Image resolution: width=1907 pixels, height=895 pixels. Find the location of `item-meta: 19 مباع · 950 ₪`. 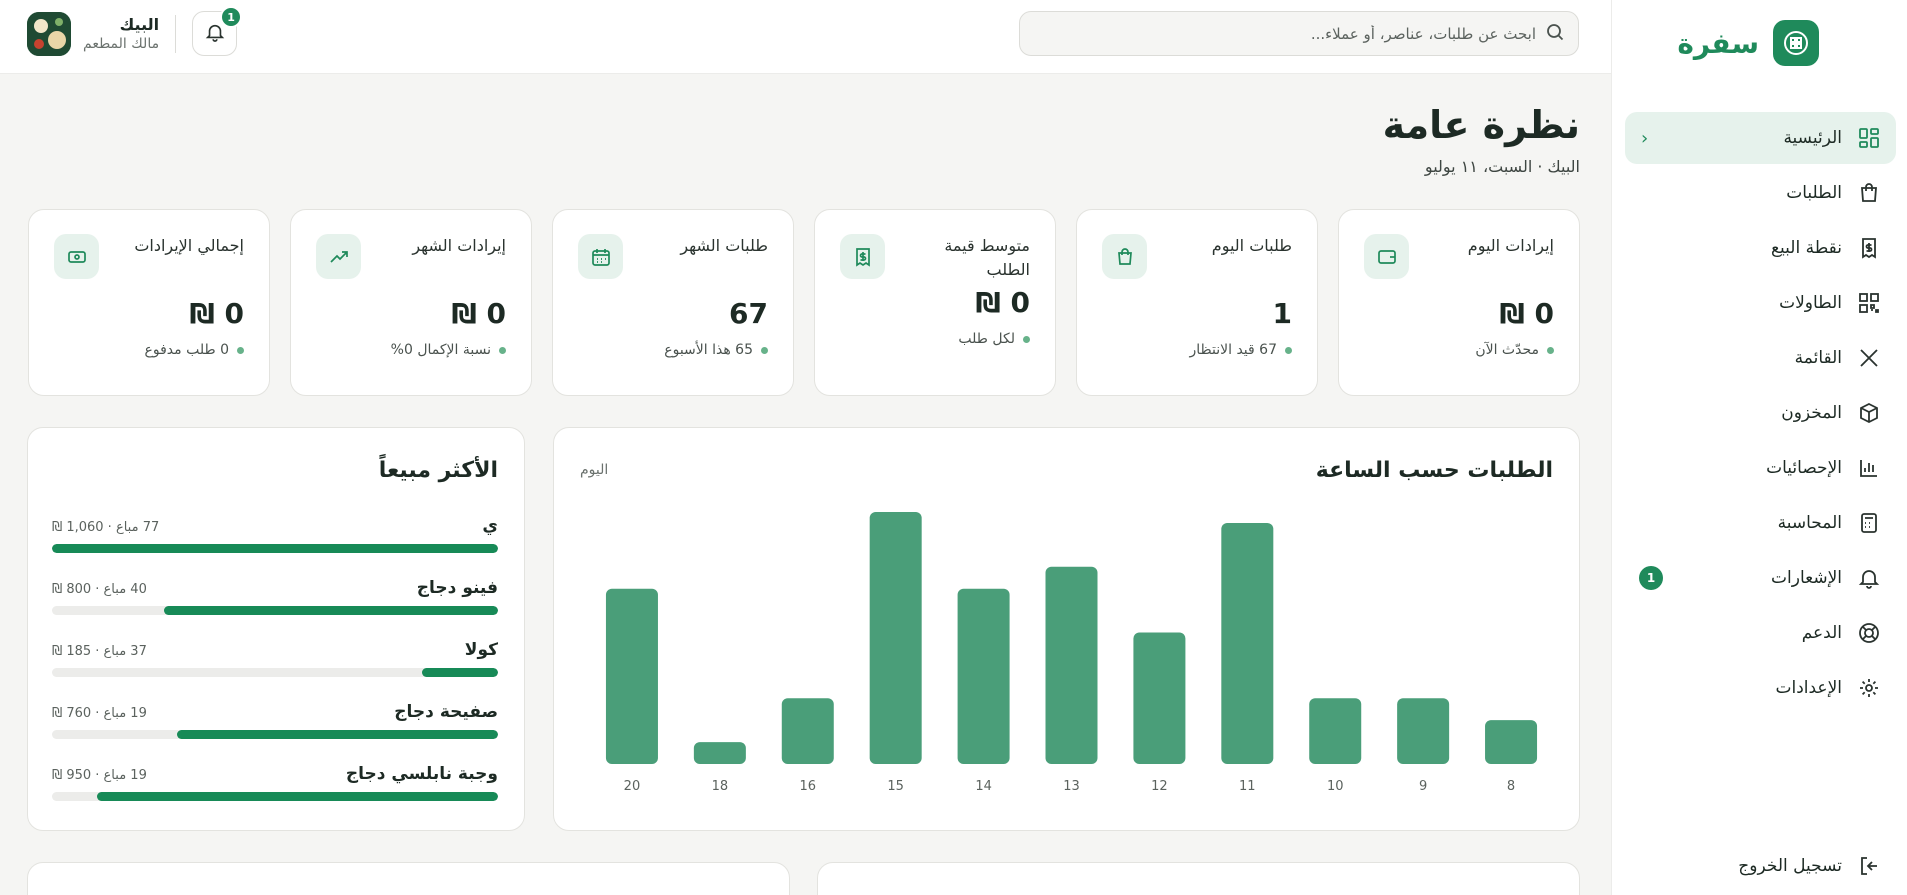

item-meta: 19 مباع · 950 ₪ is located at coordinates (99, 775).